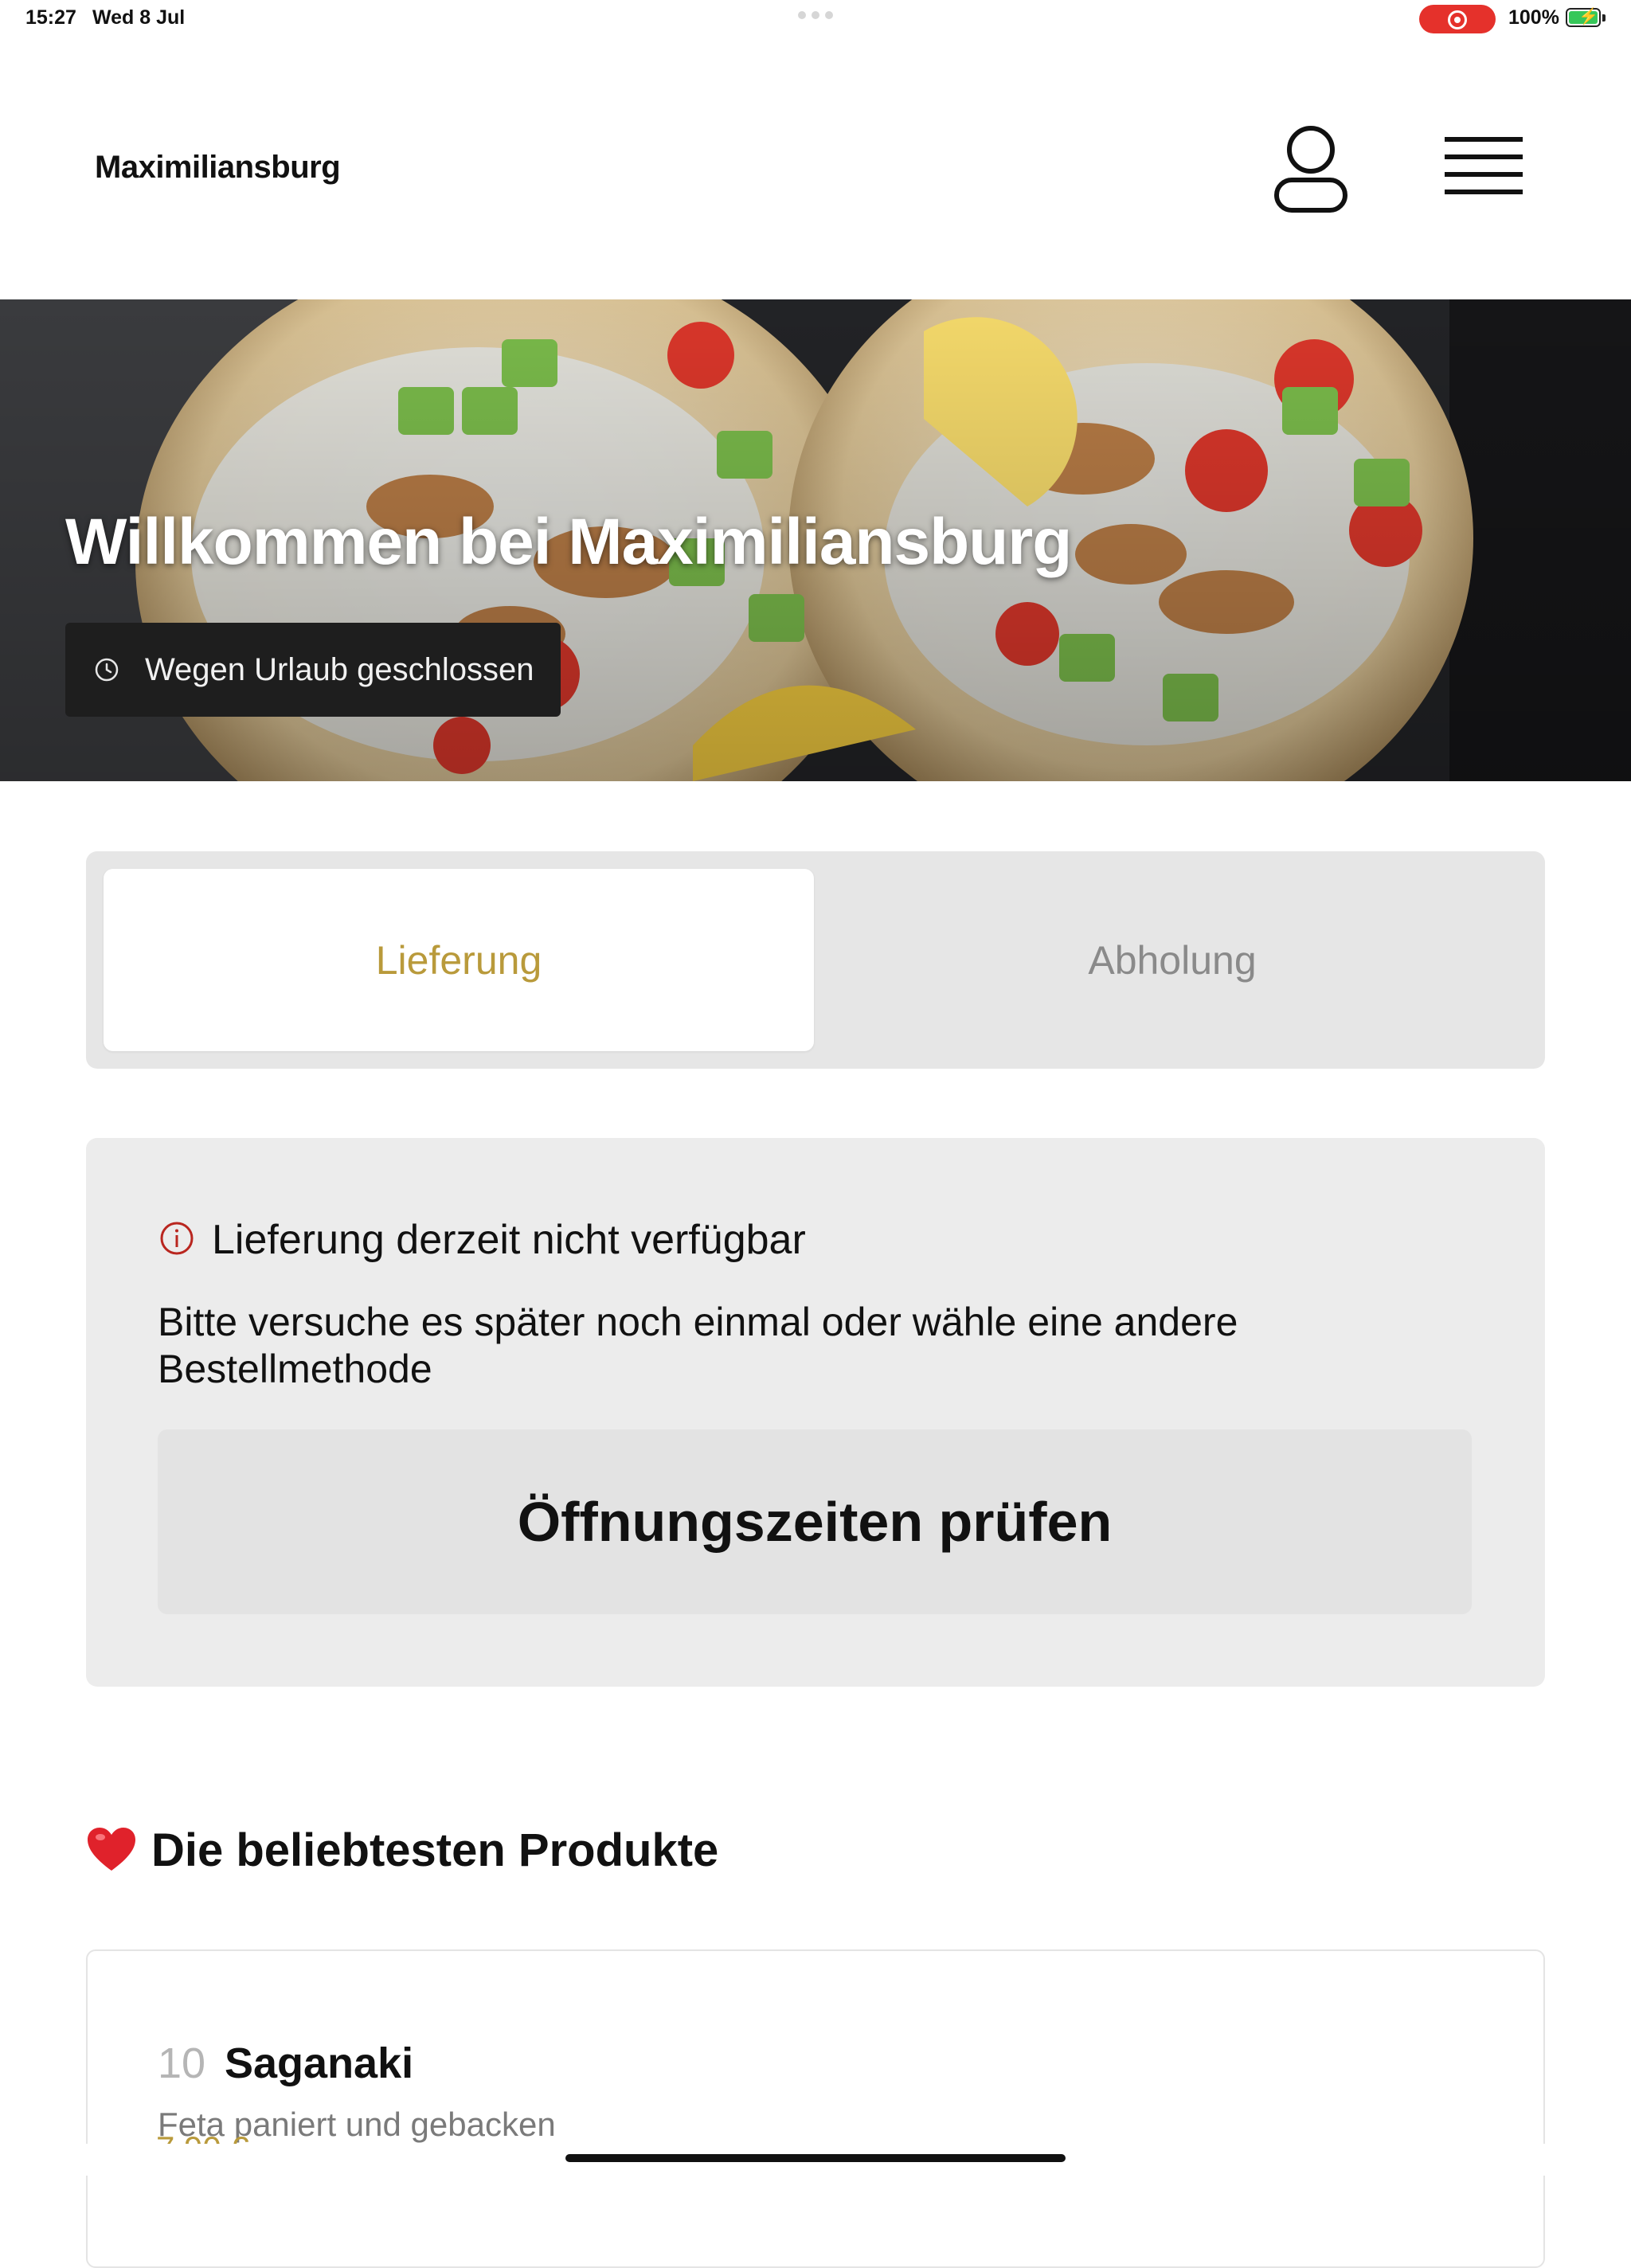  What do you see at coordinates (1172, 960) in the screenshot?
I see `tab-pickup: Abholung` at bounding box center [1172, 960].